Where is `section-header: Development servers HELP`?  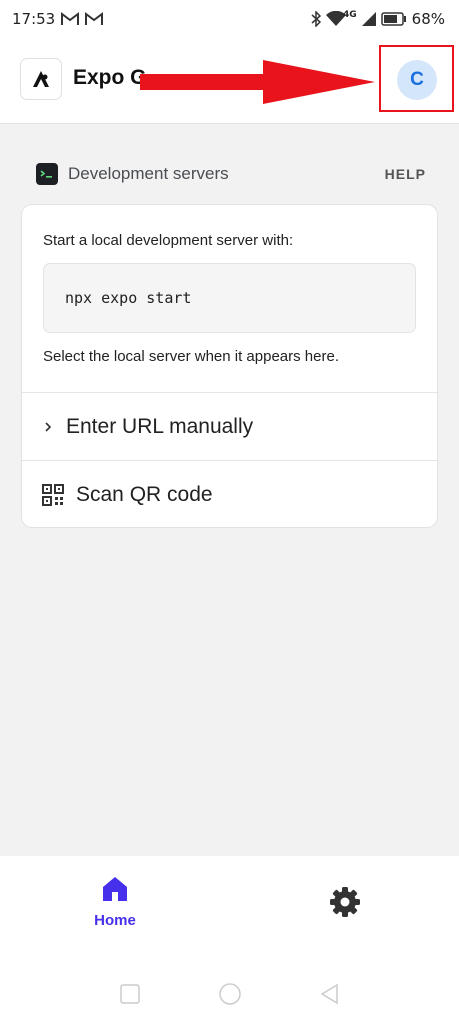 section-header: Development servers HELP is located at coordinates (231, 174).